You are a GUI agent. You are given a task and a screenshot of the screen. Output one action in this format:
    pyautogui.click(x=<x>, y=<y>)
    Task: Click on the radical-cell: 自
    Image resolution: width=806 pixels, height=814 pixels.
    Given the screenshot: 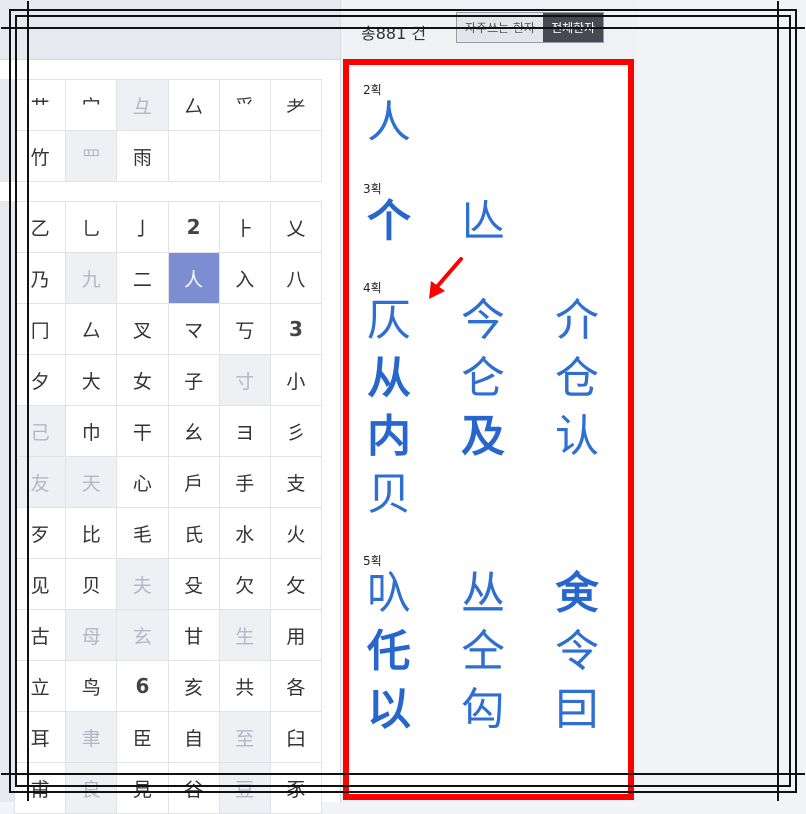 What is the action you would take?
    pyautogui.click(x=194, y=737)
    